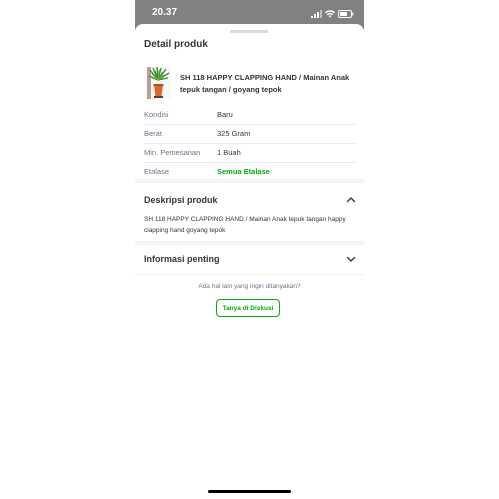  Describe the element at coordinates (172, 152) in the screenshot. I see `info-label: Min. Pemesanan` at that location.